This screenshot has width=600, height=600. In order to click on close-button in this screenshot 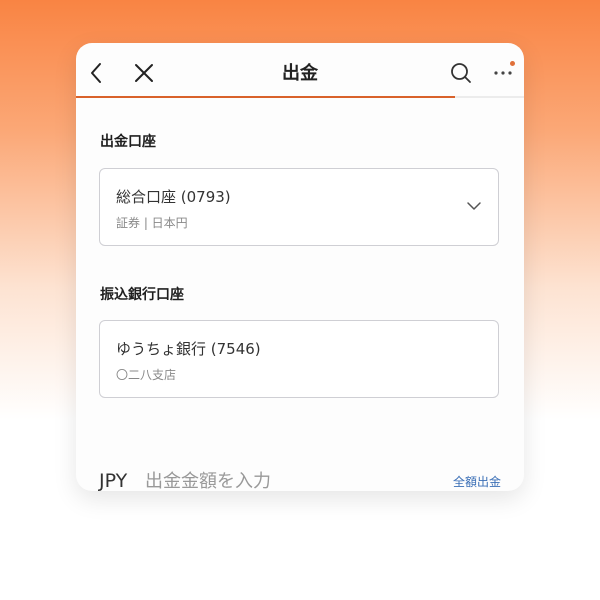, I will do `click(144, 73)`.